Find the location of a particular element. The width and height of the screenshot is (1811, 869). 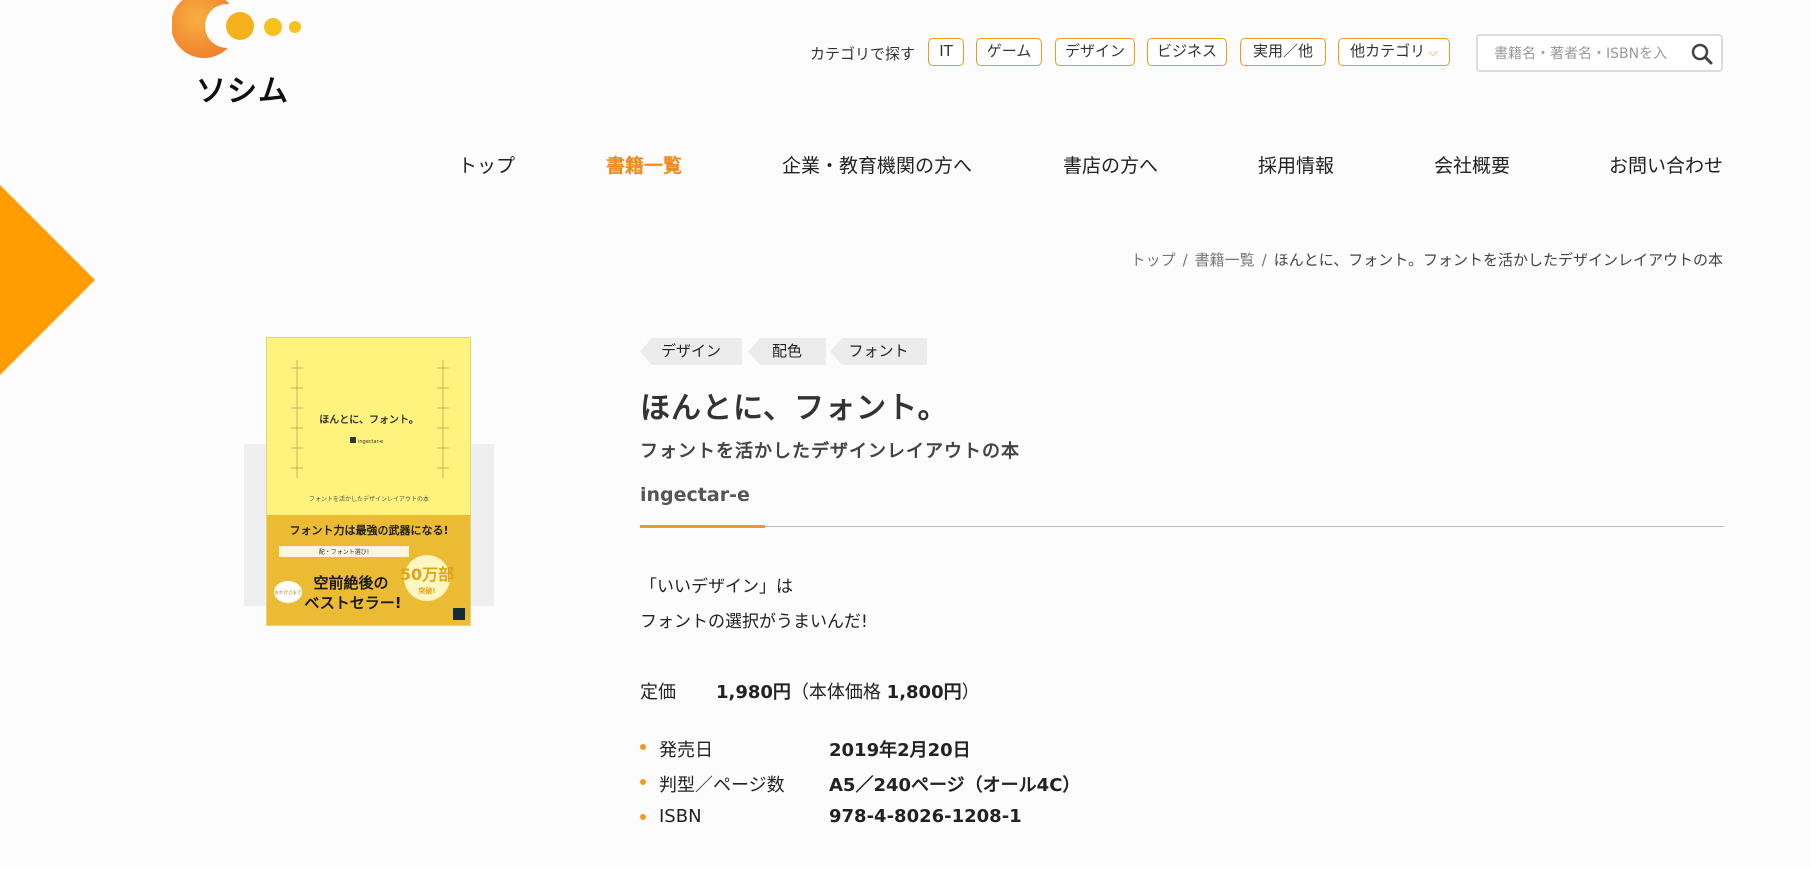

description-line: フォントの選択がうまいんだ! is located at coordinates (754, 622).